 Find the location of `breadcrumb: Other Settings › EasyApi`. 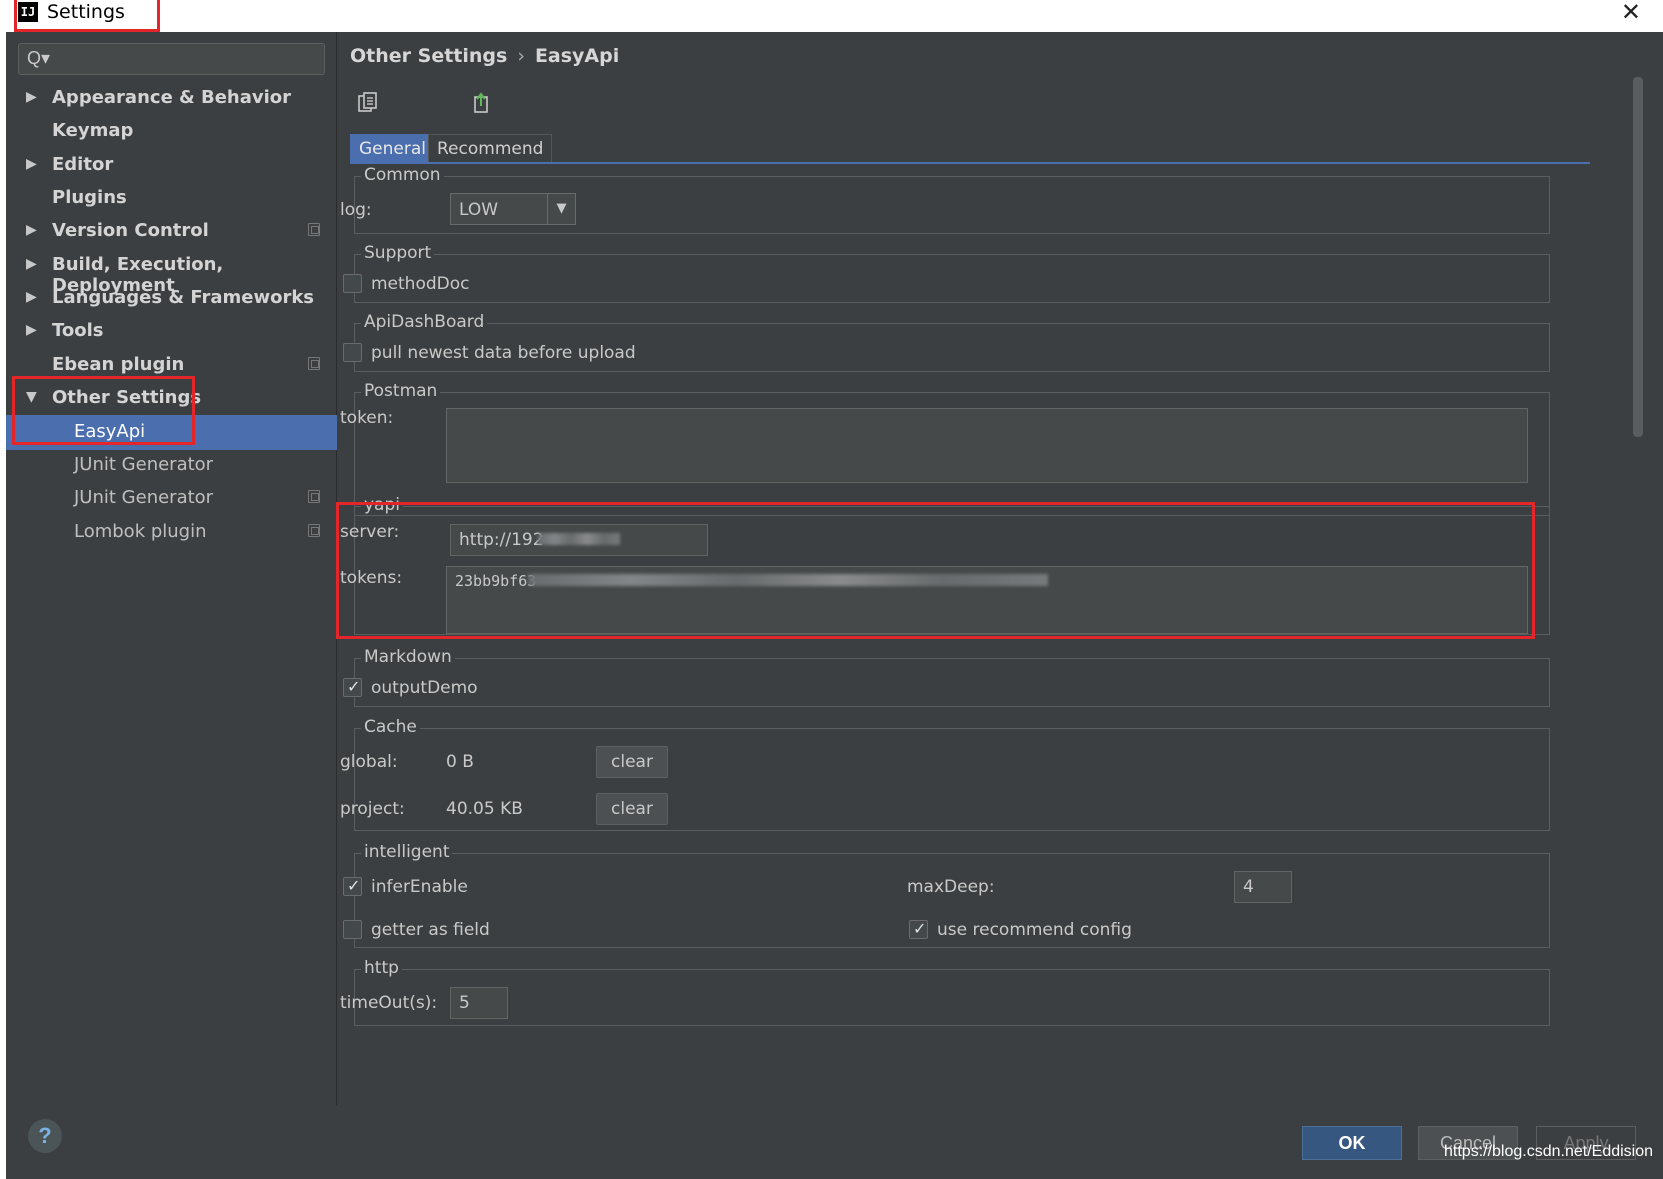

breadcrumb: Other Settings › EasyApi is located at coordinates (484, 56).